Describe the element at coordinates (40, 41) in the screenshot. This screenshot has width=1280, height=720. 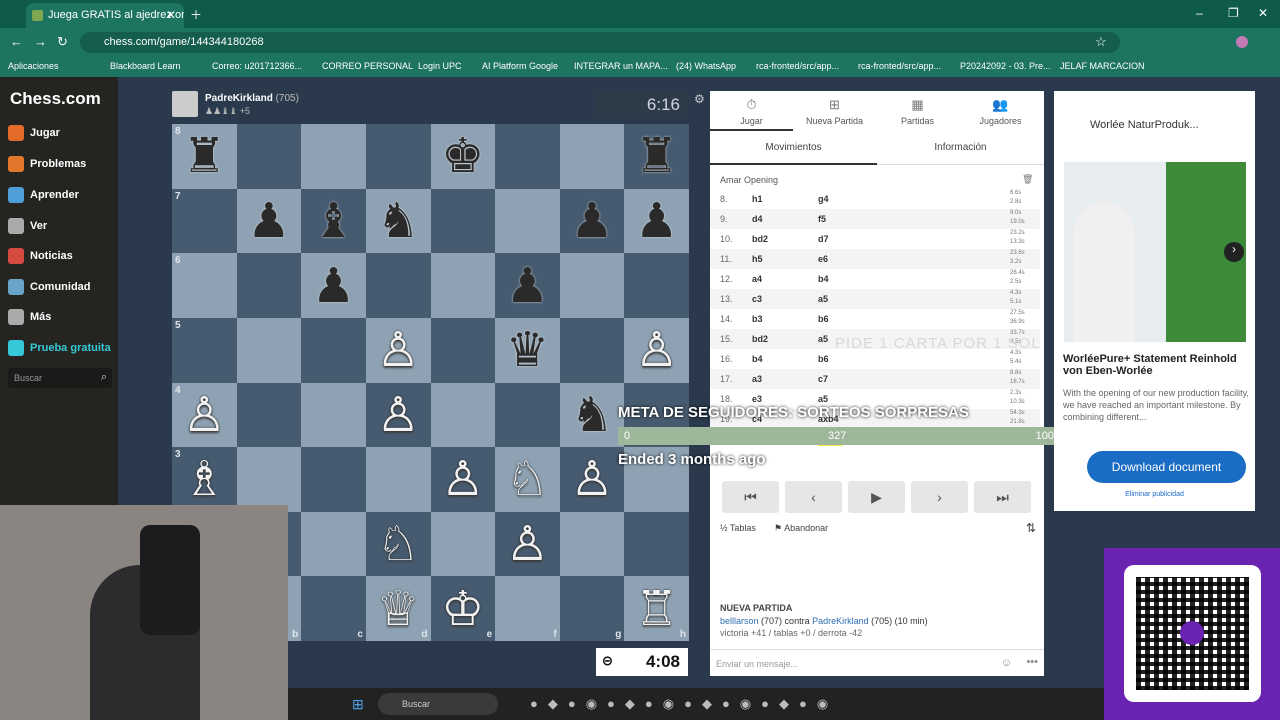
I see `forward-icon: →` at that location.